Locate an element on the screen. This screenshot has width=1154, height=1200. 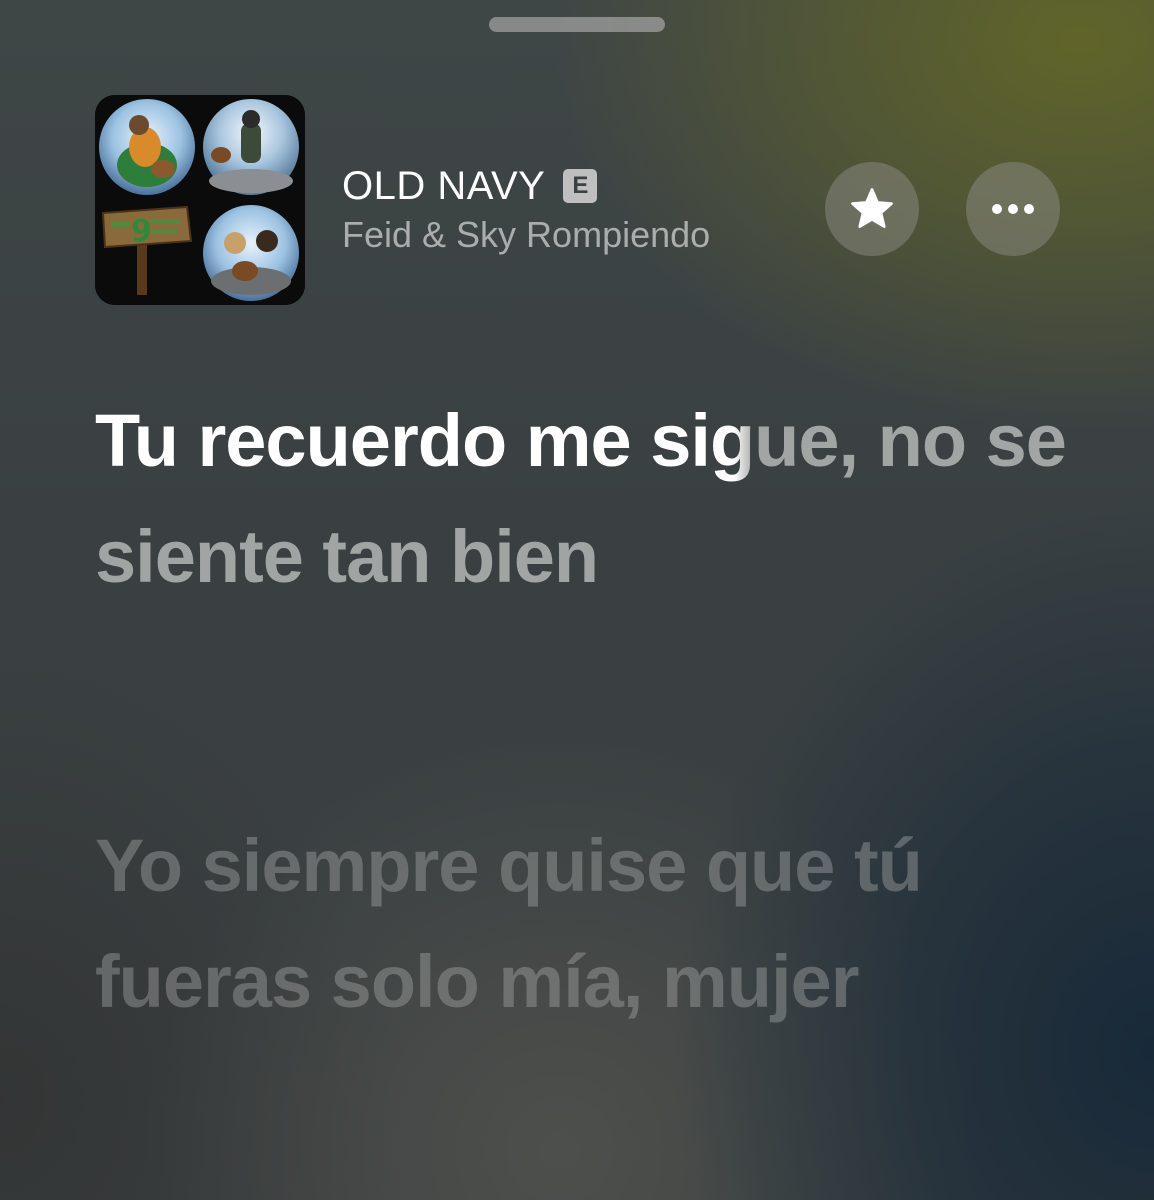
lyric-sung-text: Tu recuerdo me si is located at coordinates (403, 440).